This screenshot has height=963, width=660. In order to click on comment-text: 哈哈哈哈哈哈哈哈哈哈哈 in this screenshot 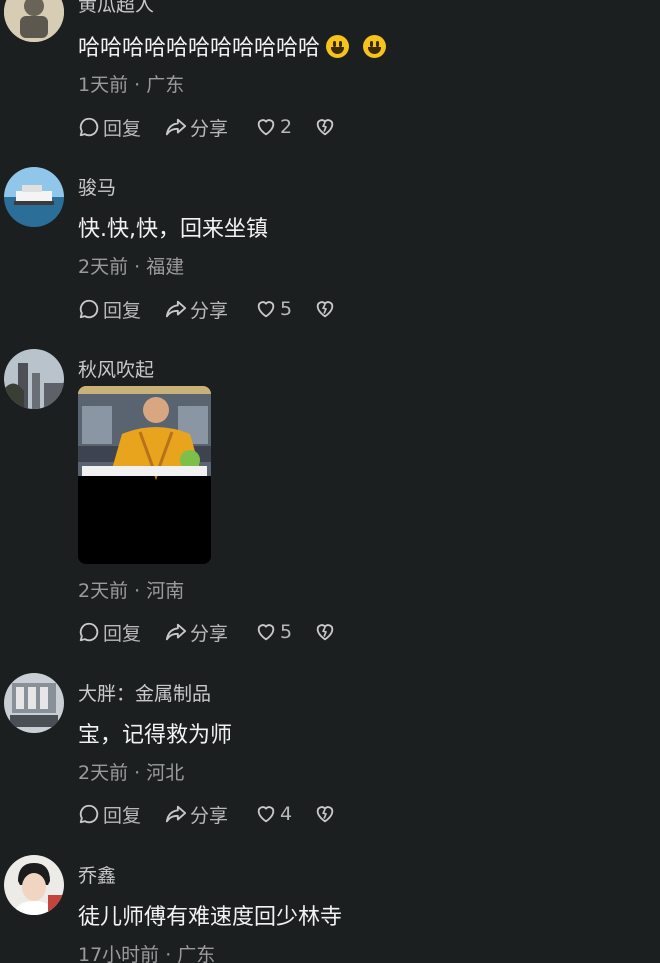, I will do `click(232, 46)`.